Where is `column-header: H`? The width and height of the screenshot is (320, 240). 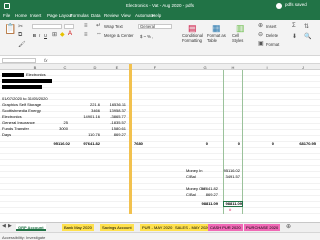
column-header: H is located at coordinates (233, 67).